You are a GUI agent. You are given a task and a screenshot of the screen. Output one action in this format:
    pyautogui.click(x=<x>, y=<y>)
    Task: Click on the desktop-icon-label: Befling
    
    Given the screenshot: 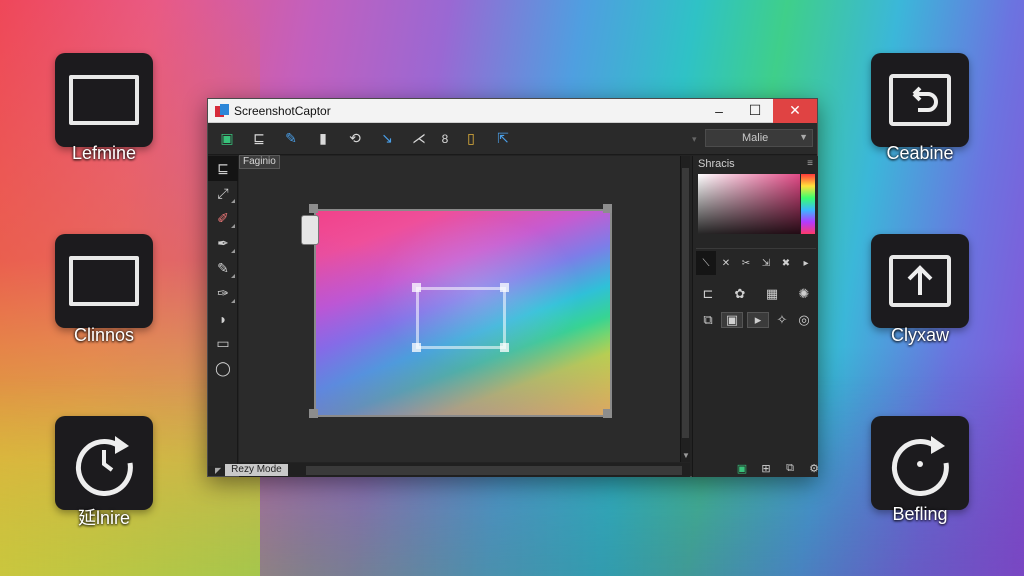 What is the action you would take?
    pyautogui.click(x=920, y=514)
    